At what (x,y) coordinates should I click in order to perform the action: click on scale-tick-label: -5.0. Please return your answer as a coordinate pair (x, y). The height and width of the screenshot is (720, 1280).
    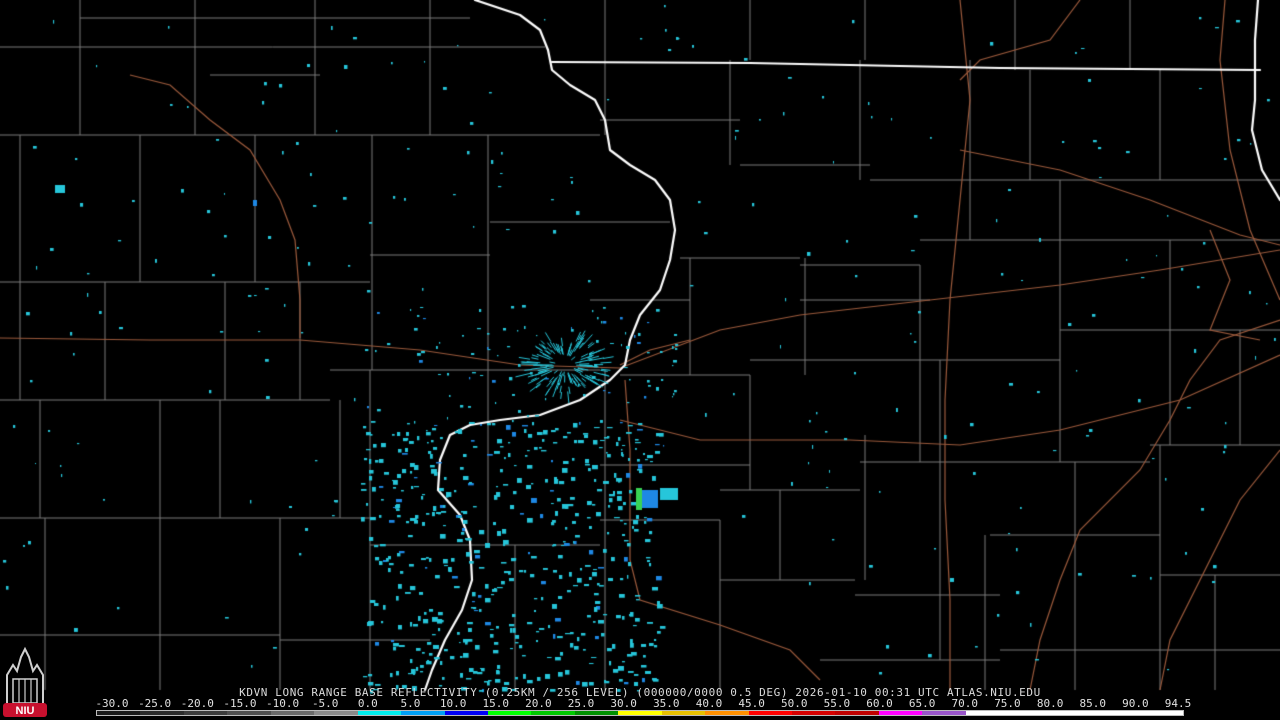
    Looking at the image, I should click on (325, 703).